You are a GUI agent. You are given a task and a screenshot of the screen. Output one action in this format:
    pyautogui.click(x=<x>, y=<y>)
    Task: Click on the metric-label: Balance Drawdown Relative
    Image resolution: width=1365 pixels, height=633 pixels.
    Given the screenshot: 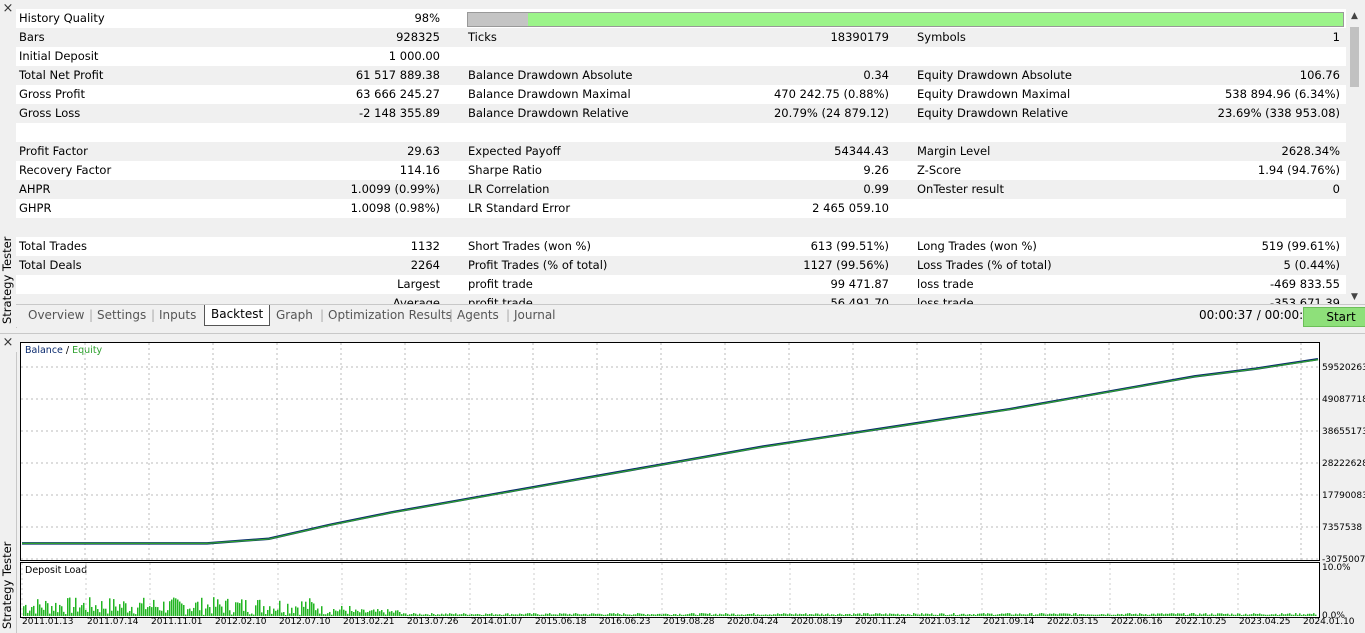 What is the action you would take?
    pyautogui.click(x=548, y=113)
    